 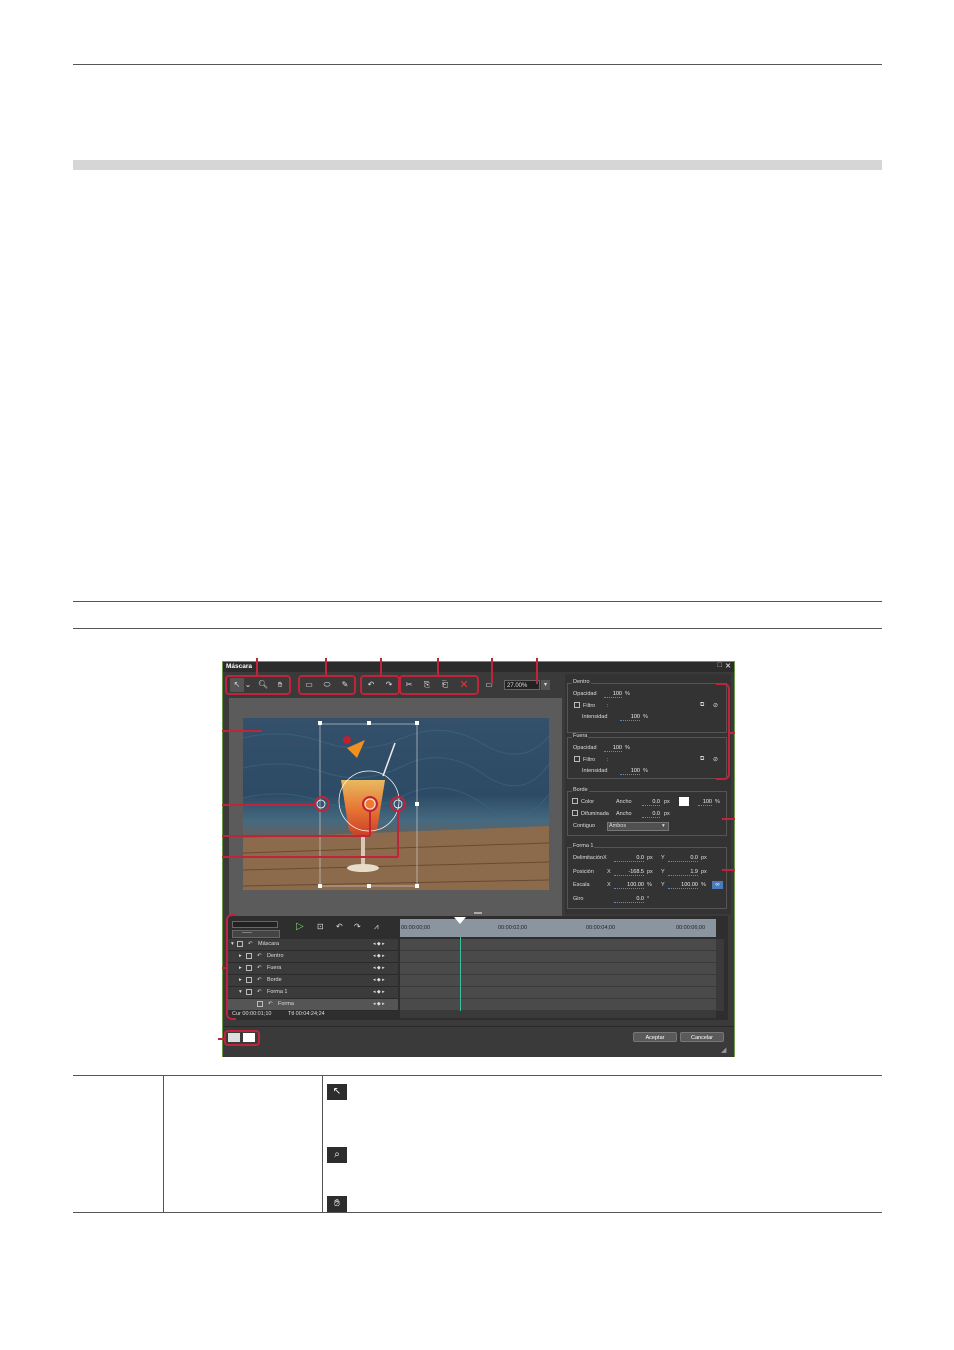 I want to click on fuera-intensity-value: 100, so click(x=630, y=771).